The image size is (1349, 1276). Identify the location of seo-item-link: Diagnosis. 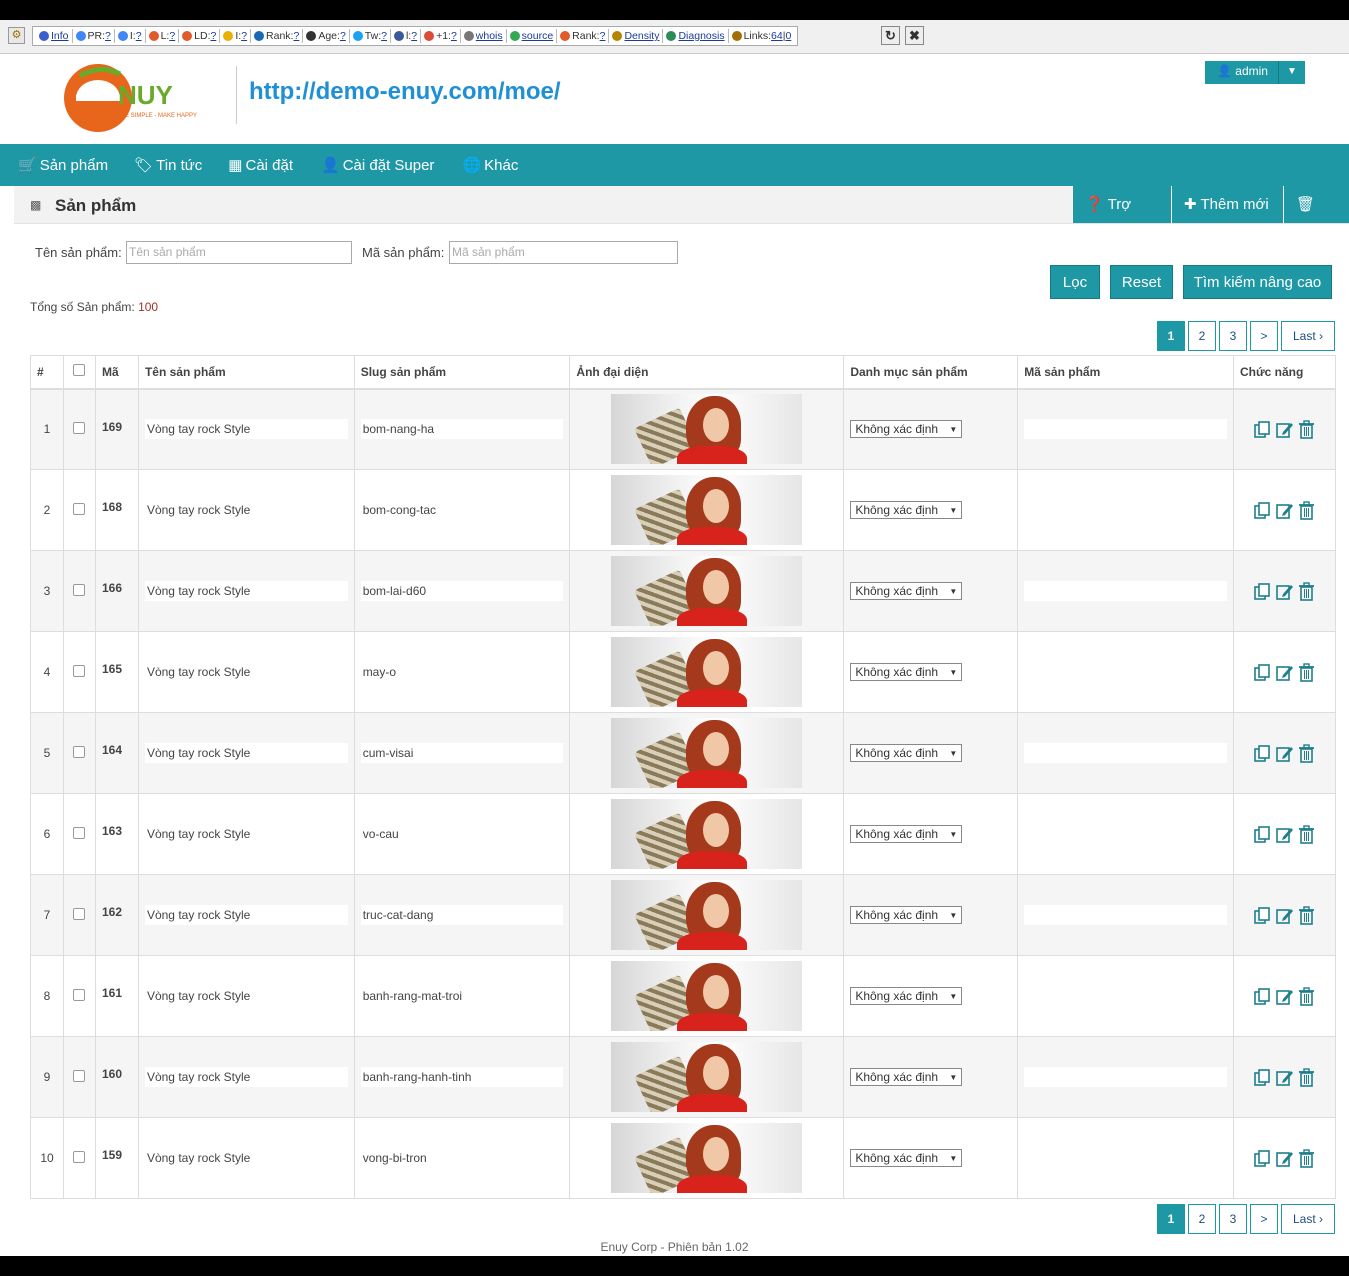
(701, 36).